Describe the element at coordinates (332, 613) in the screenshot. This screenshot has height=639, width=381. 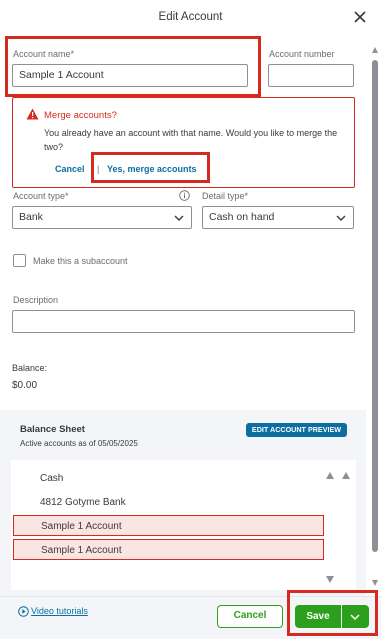
I see `highlight-save` at that location.